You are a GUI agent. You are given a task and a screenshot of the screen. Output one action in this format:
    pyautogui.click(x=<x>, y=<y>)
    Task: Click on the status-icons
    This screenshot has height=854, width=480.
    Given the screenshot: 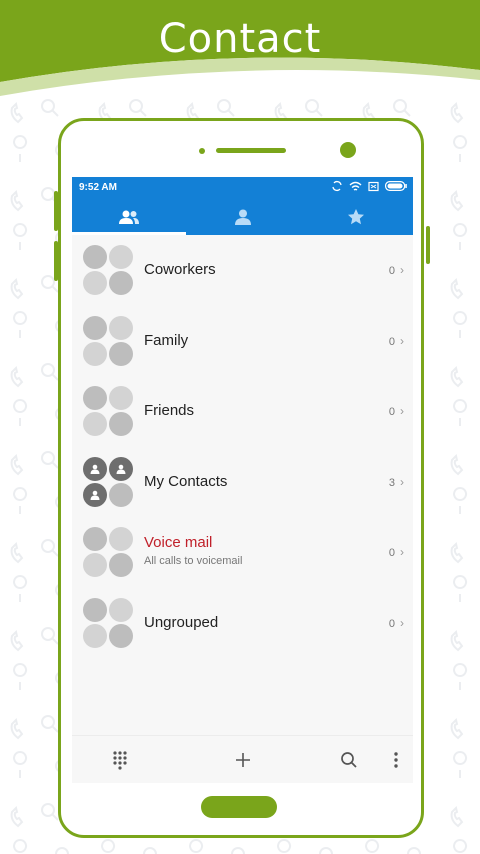 What is the action you would take?
    pyautogui.click(x=369, y=186)
    